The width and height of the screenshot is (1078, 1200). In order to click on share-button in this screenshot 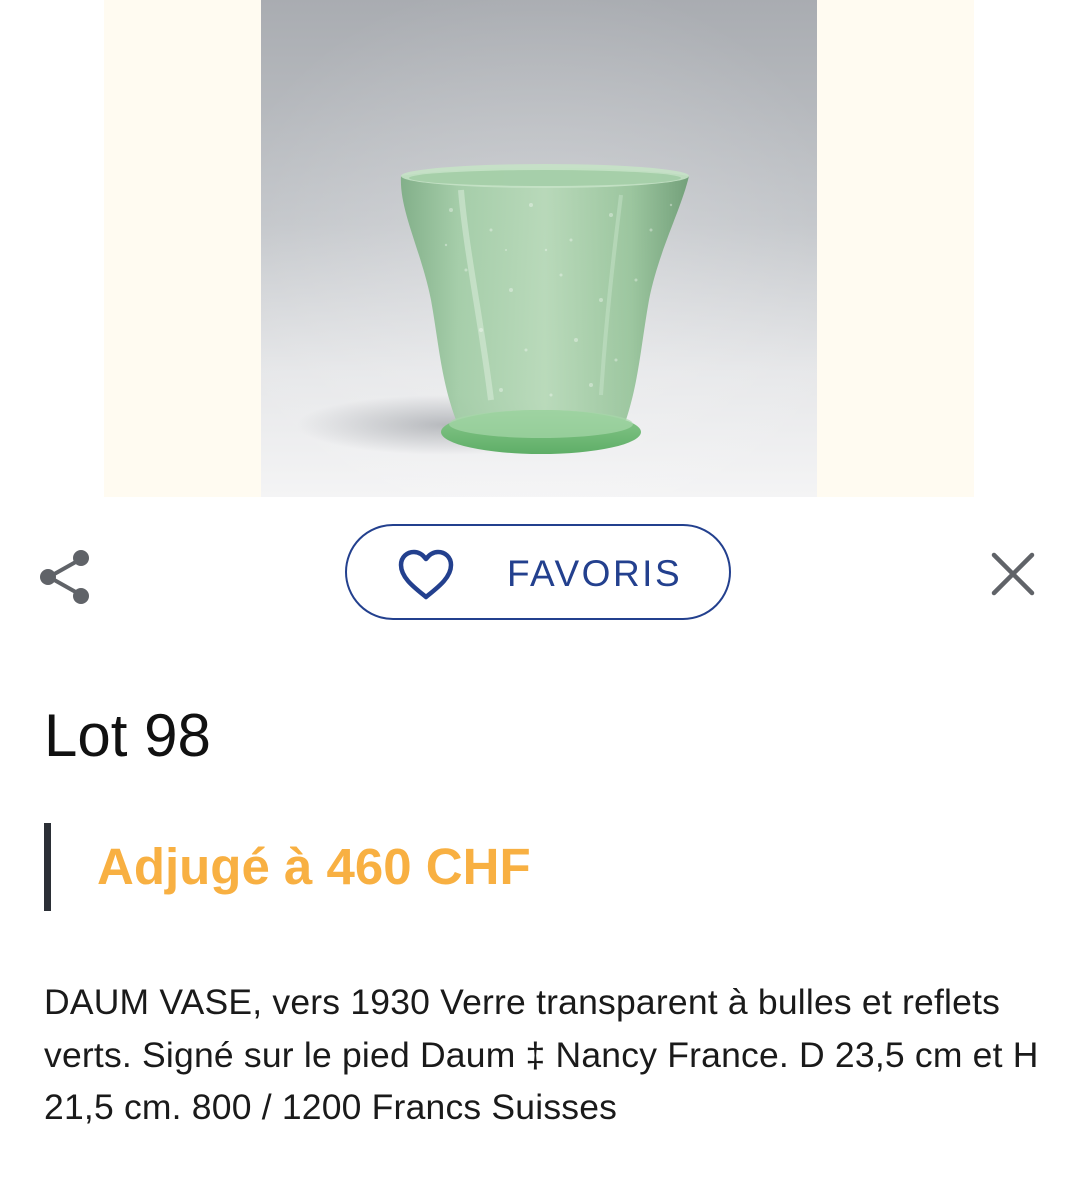, I will do `click(66, 575)`.